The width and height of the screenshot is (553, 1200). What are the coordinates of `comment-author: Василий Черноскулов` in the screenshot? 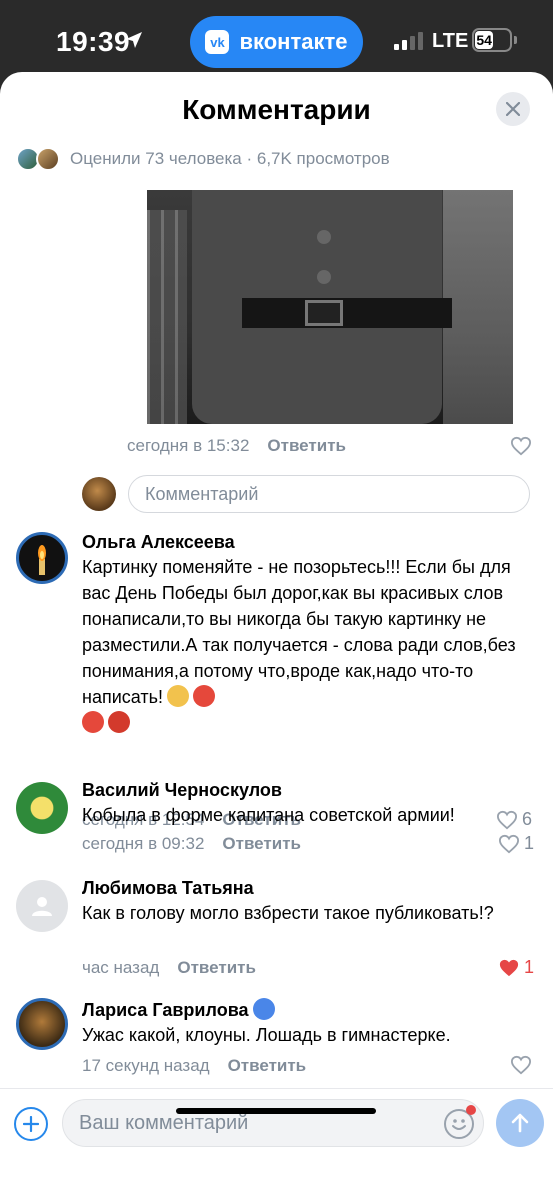 It's located at (182, 790).